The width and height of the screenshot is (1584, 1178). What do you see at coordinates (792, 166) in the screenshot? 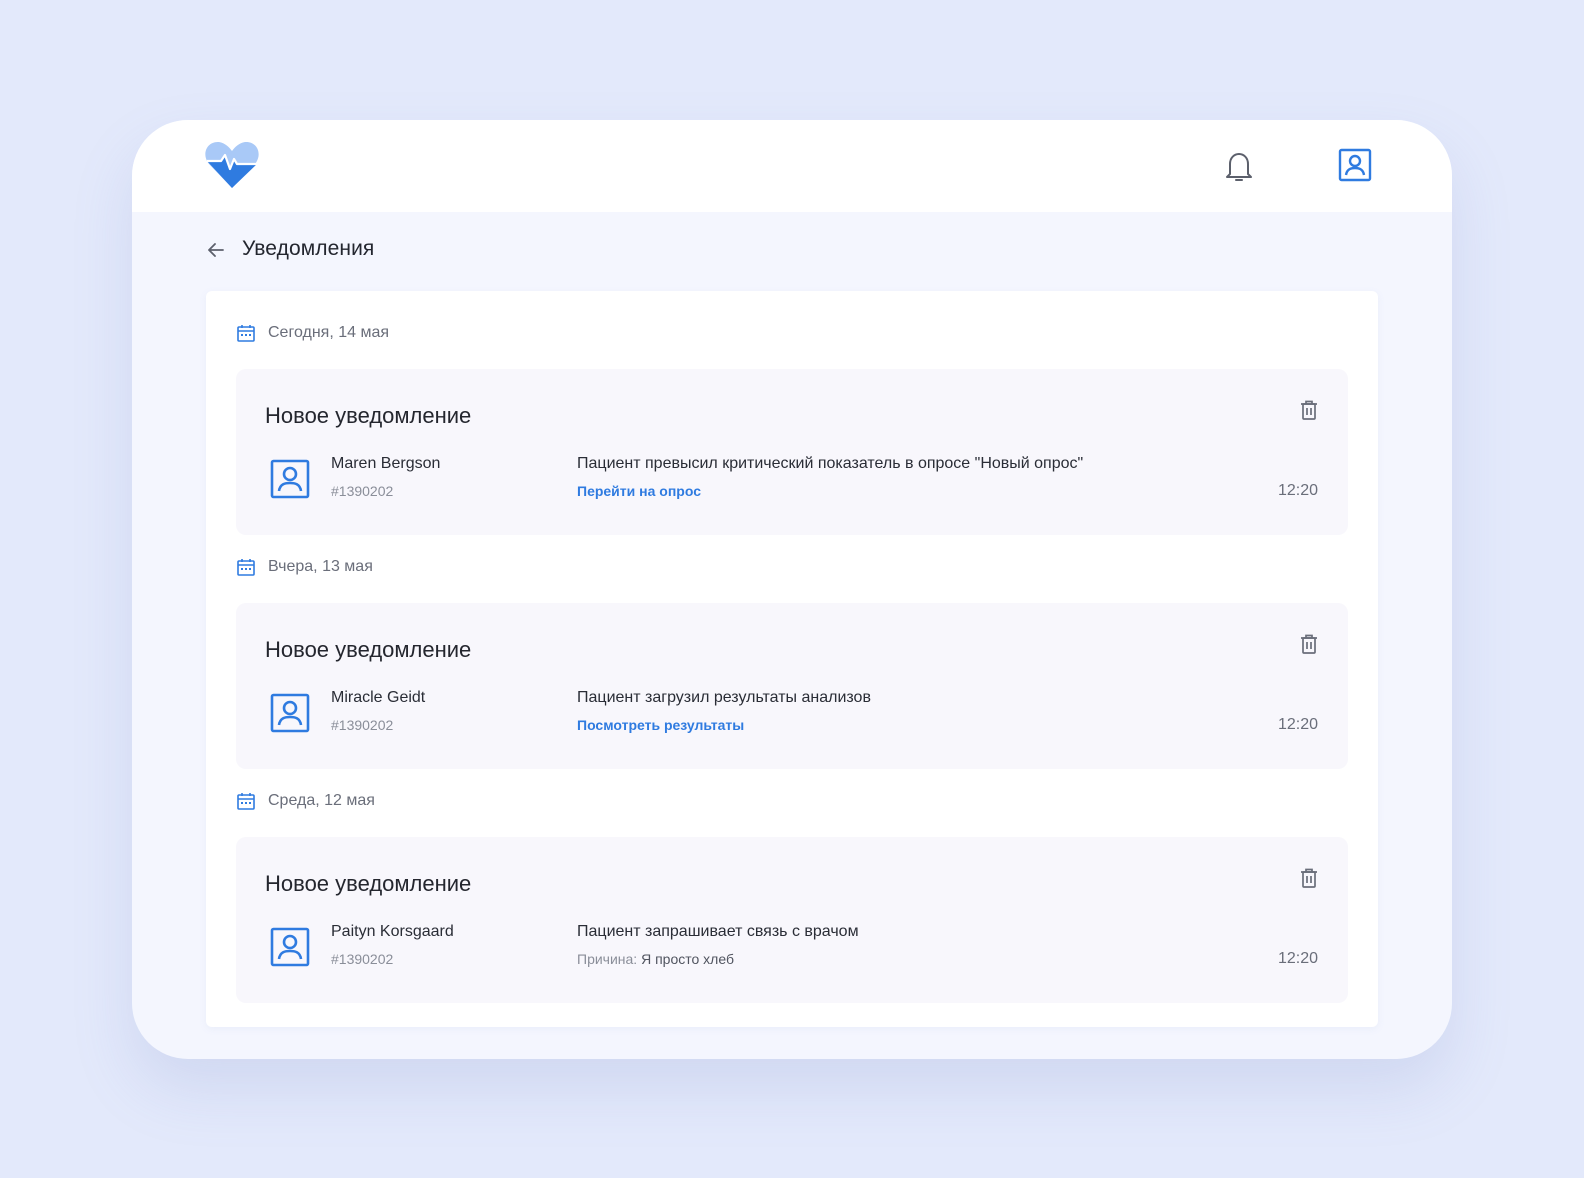
I see `top-bar` at bounding box center [792, 166].